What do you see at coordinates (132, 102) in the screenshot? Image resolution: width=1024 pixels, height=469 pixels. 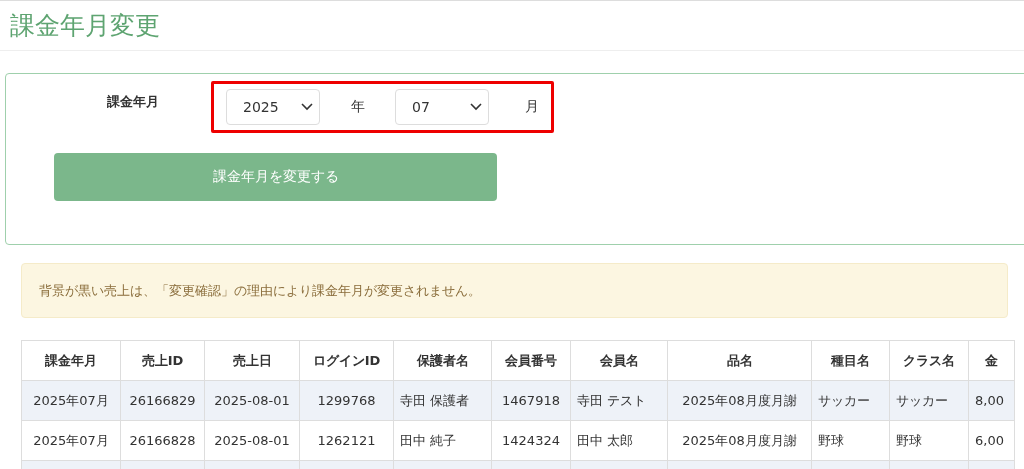 I see `field-label: 課金年月` at bounding box center [132, 102].